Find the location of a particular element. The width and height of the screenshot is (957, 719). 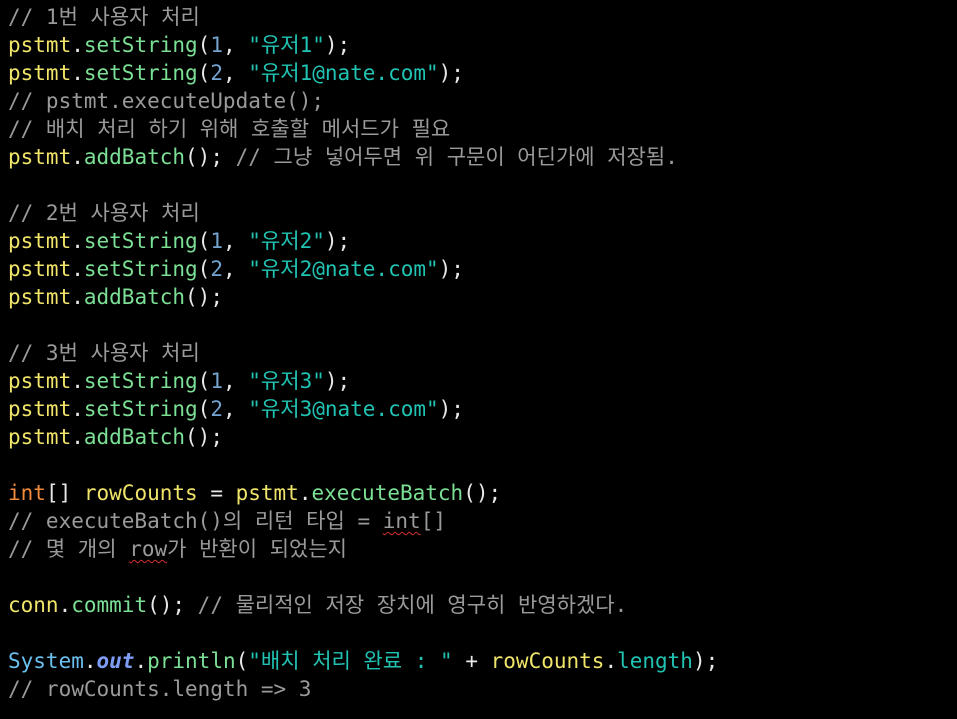

code-token: // 2번 사용자 처리 is located at coordinates (104, 213).